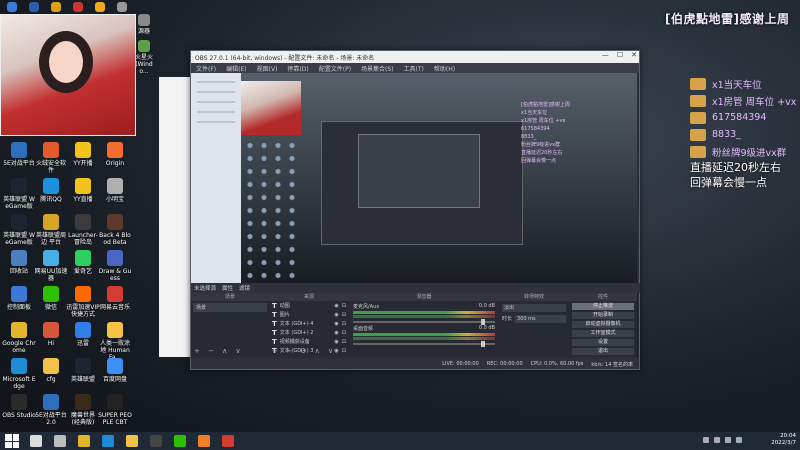 The image size is (800, 450). I want to click on system-tray, so click(722, 440).